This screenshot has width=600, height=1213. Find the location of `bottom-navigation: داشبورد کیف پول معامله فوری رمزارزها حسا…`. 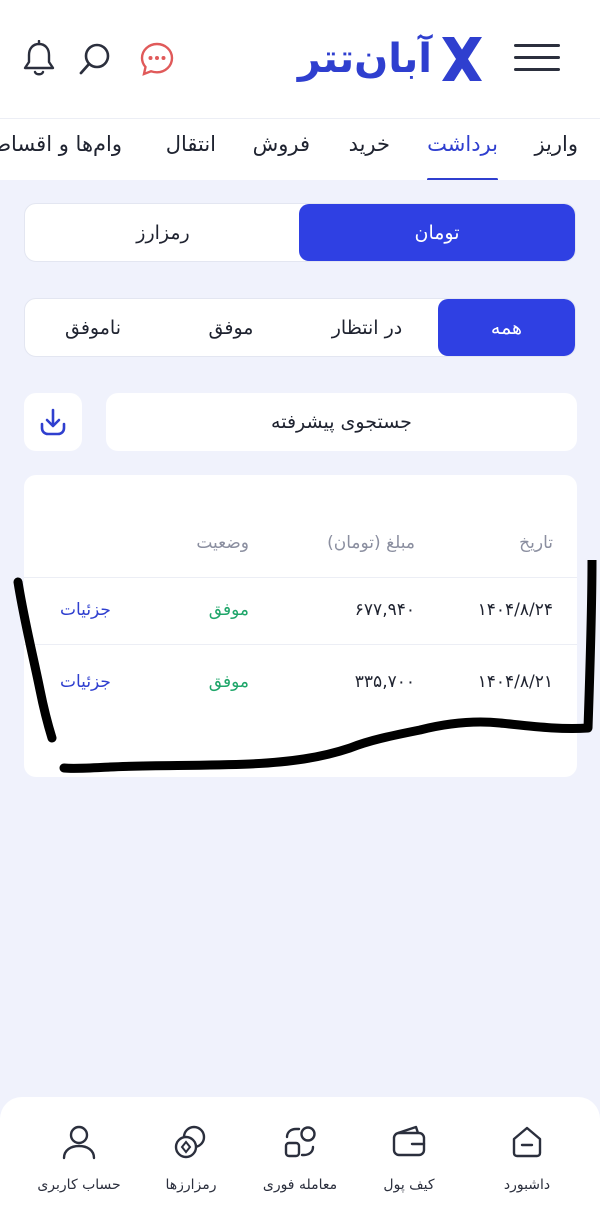

bottom-navigation: داشبورد کیف پول معامله فوری رمزارزها حسا… is located at coordinates (300, 1155).